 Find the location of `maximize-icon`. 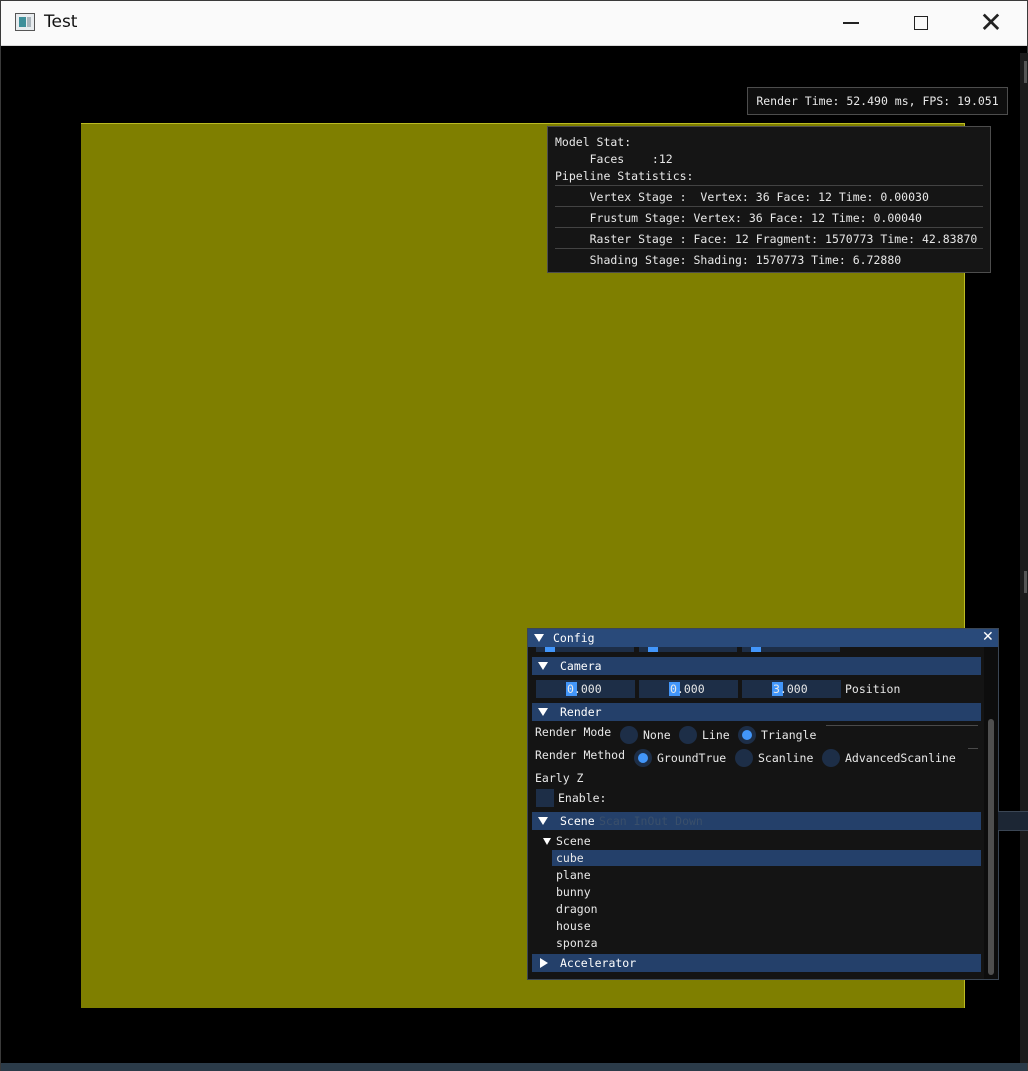

maximize-icon is located at coordinates (921, 23).